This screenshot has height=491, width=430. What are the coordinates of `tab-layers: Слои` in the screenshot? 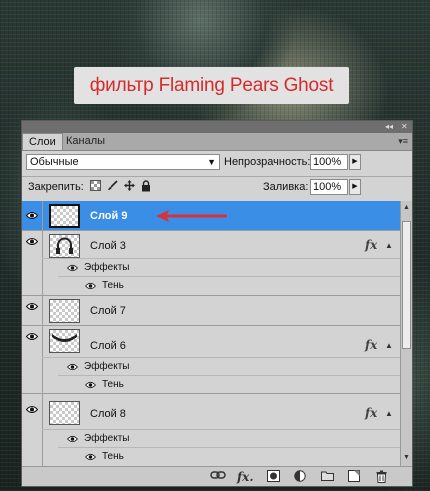 It's located at (42, 141).